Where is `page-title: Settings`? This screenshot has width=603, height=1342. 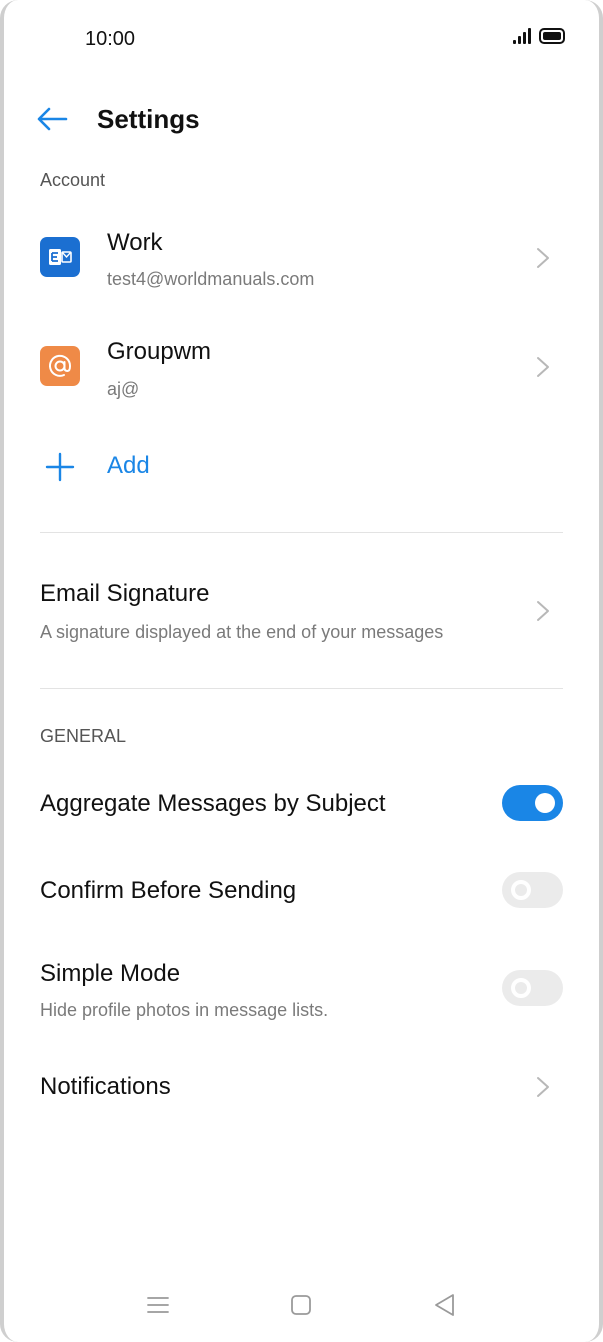 page-title: Settings is located at coordinates (148, 119).